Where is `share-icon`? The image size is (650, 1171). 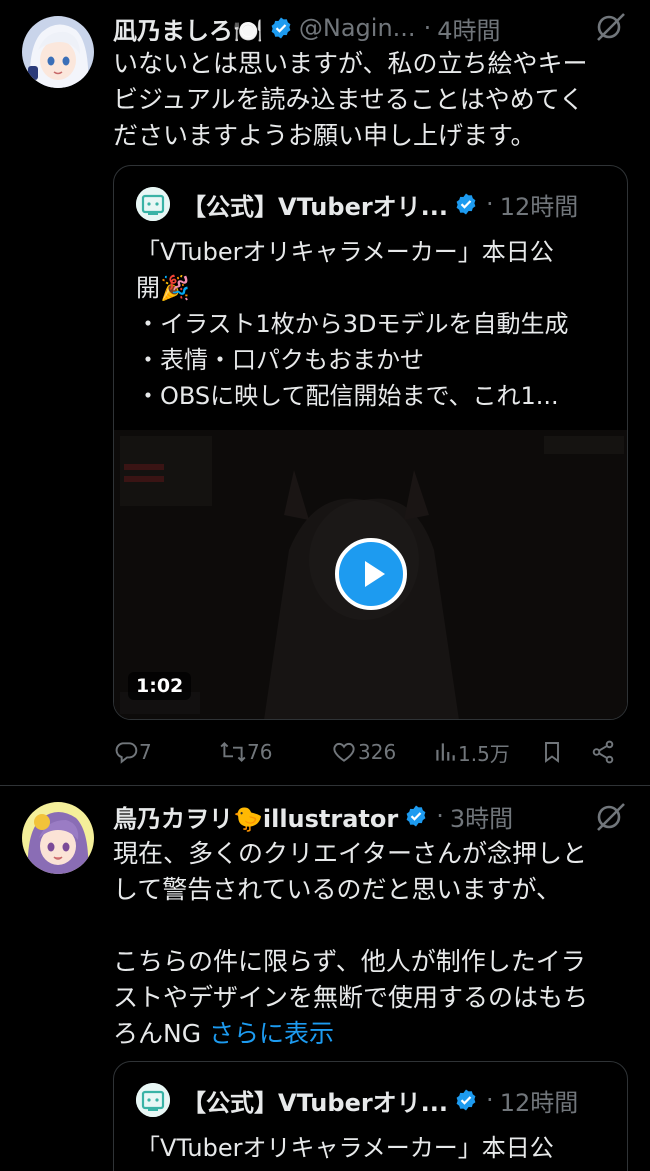 share-icon is located at coordinates (603, 752).